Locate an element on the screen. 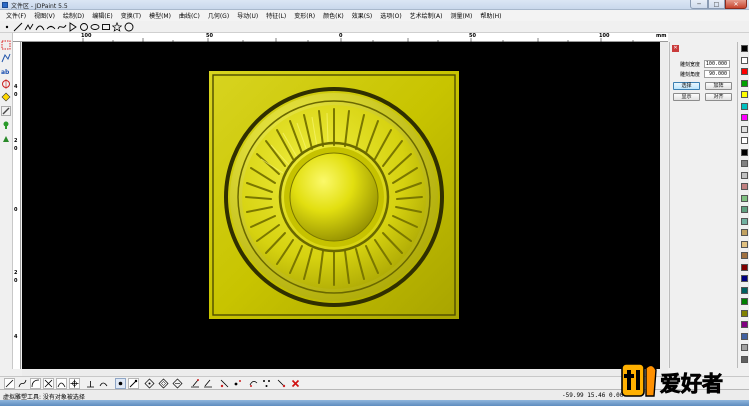 The height and width of the screenshot is (406, 749). menu-help: 帮助(H) is located at coordinates (490, 15).